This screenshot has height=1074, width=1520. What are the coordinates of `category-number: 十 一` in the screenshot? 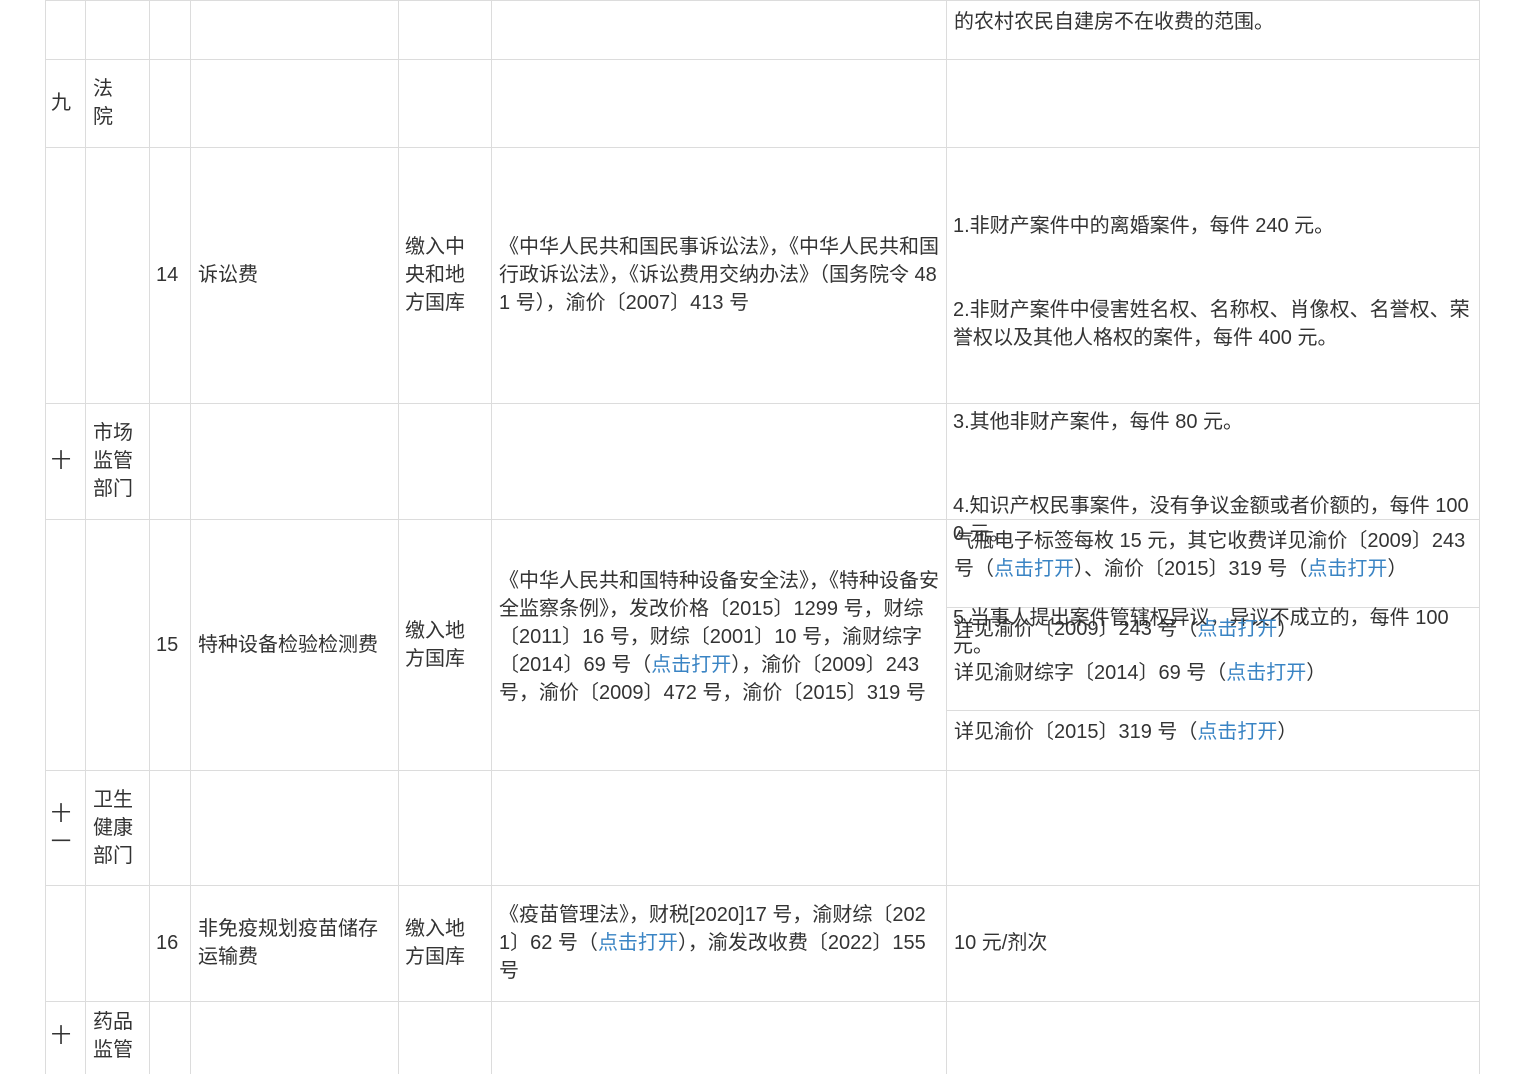 It's located at (67, 827).